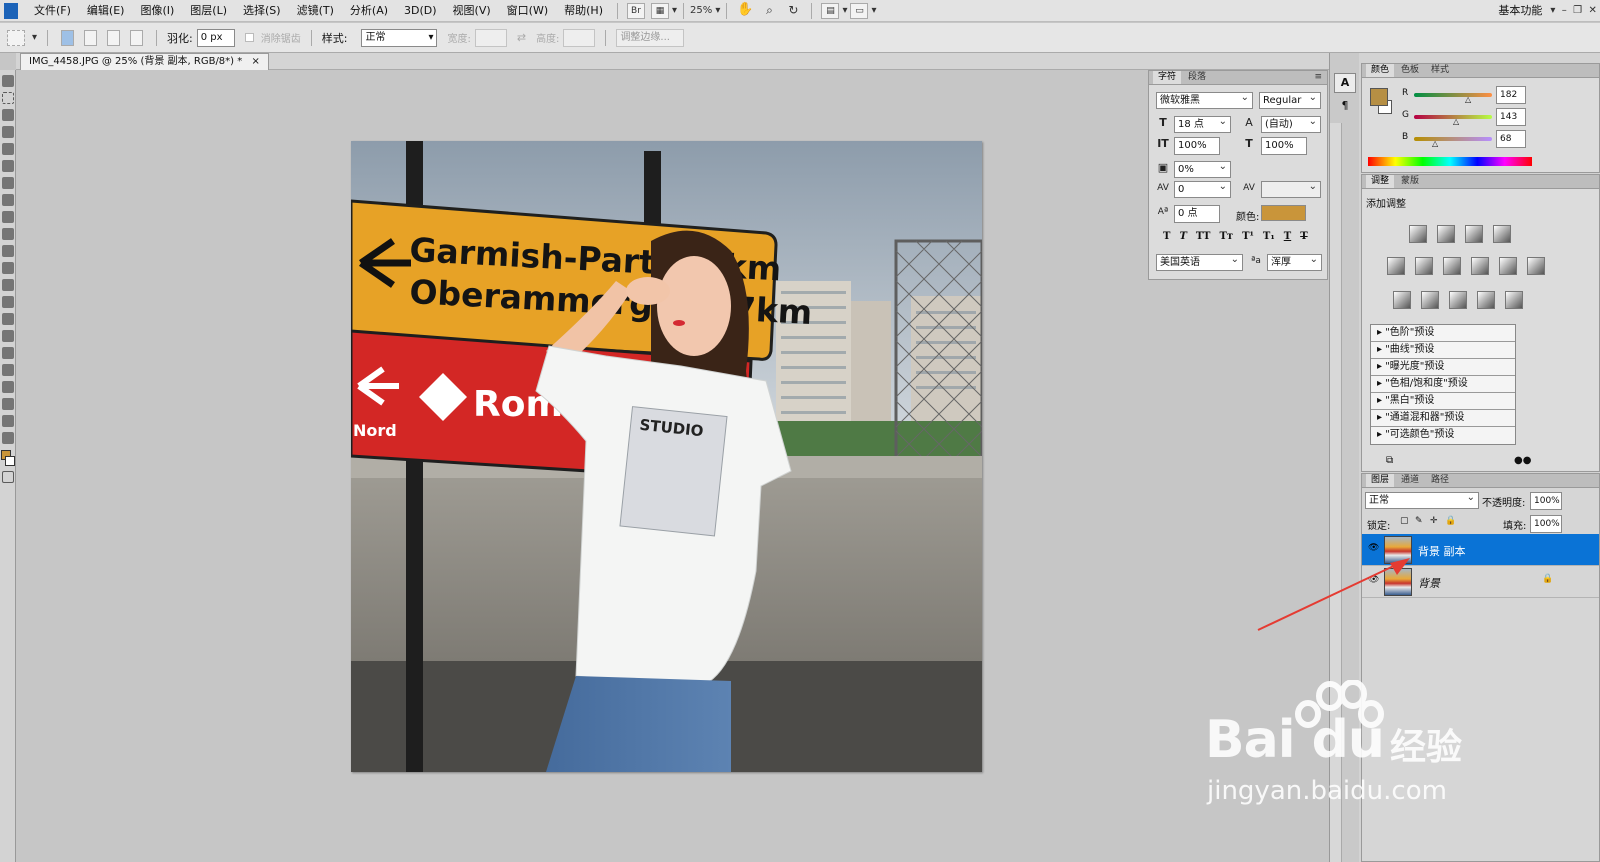 The width and height of the screenshot is (1600, 862). Describe the element at coordinates (1435, 143) in the screenshot. I see `b-slider-thumb-icon: △` at that location.